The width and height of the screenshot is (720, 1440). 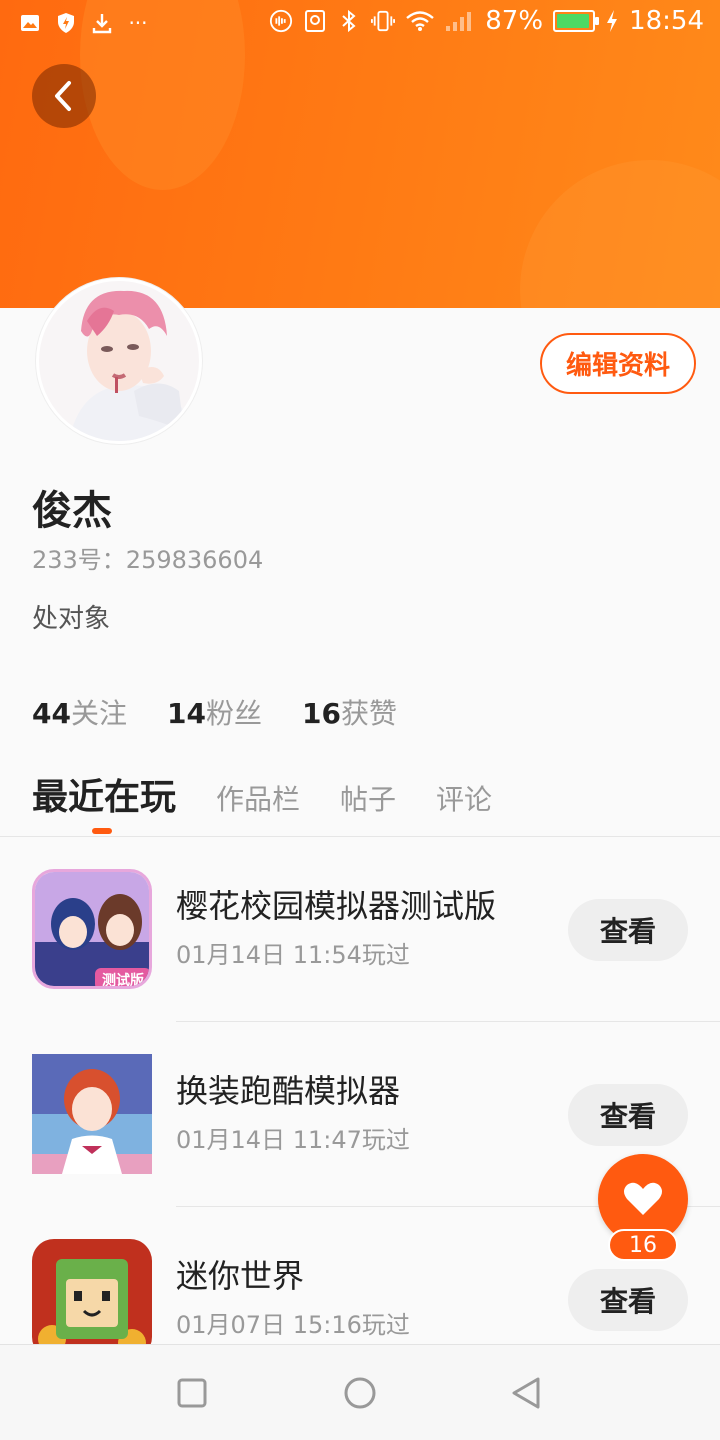 What do you see at coordinates (620, 234) in the screenshot?
I see `header-decoration` at bounding box center [620, 234].